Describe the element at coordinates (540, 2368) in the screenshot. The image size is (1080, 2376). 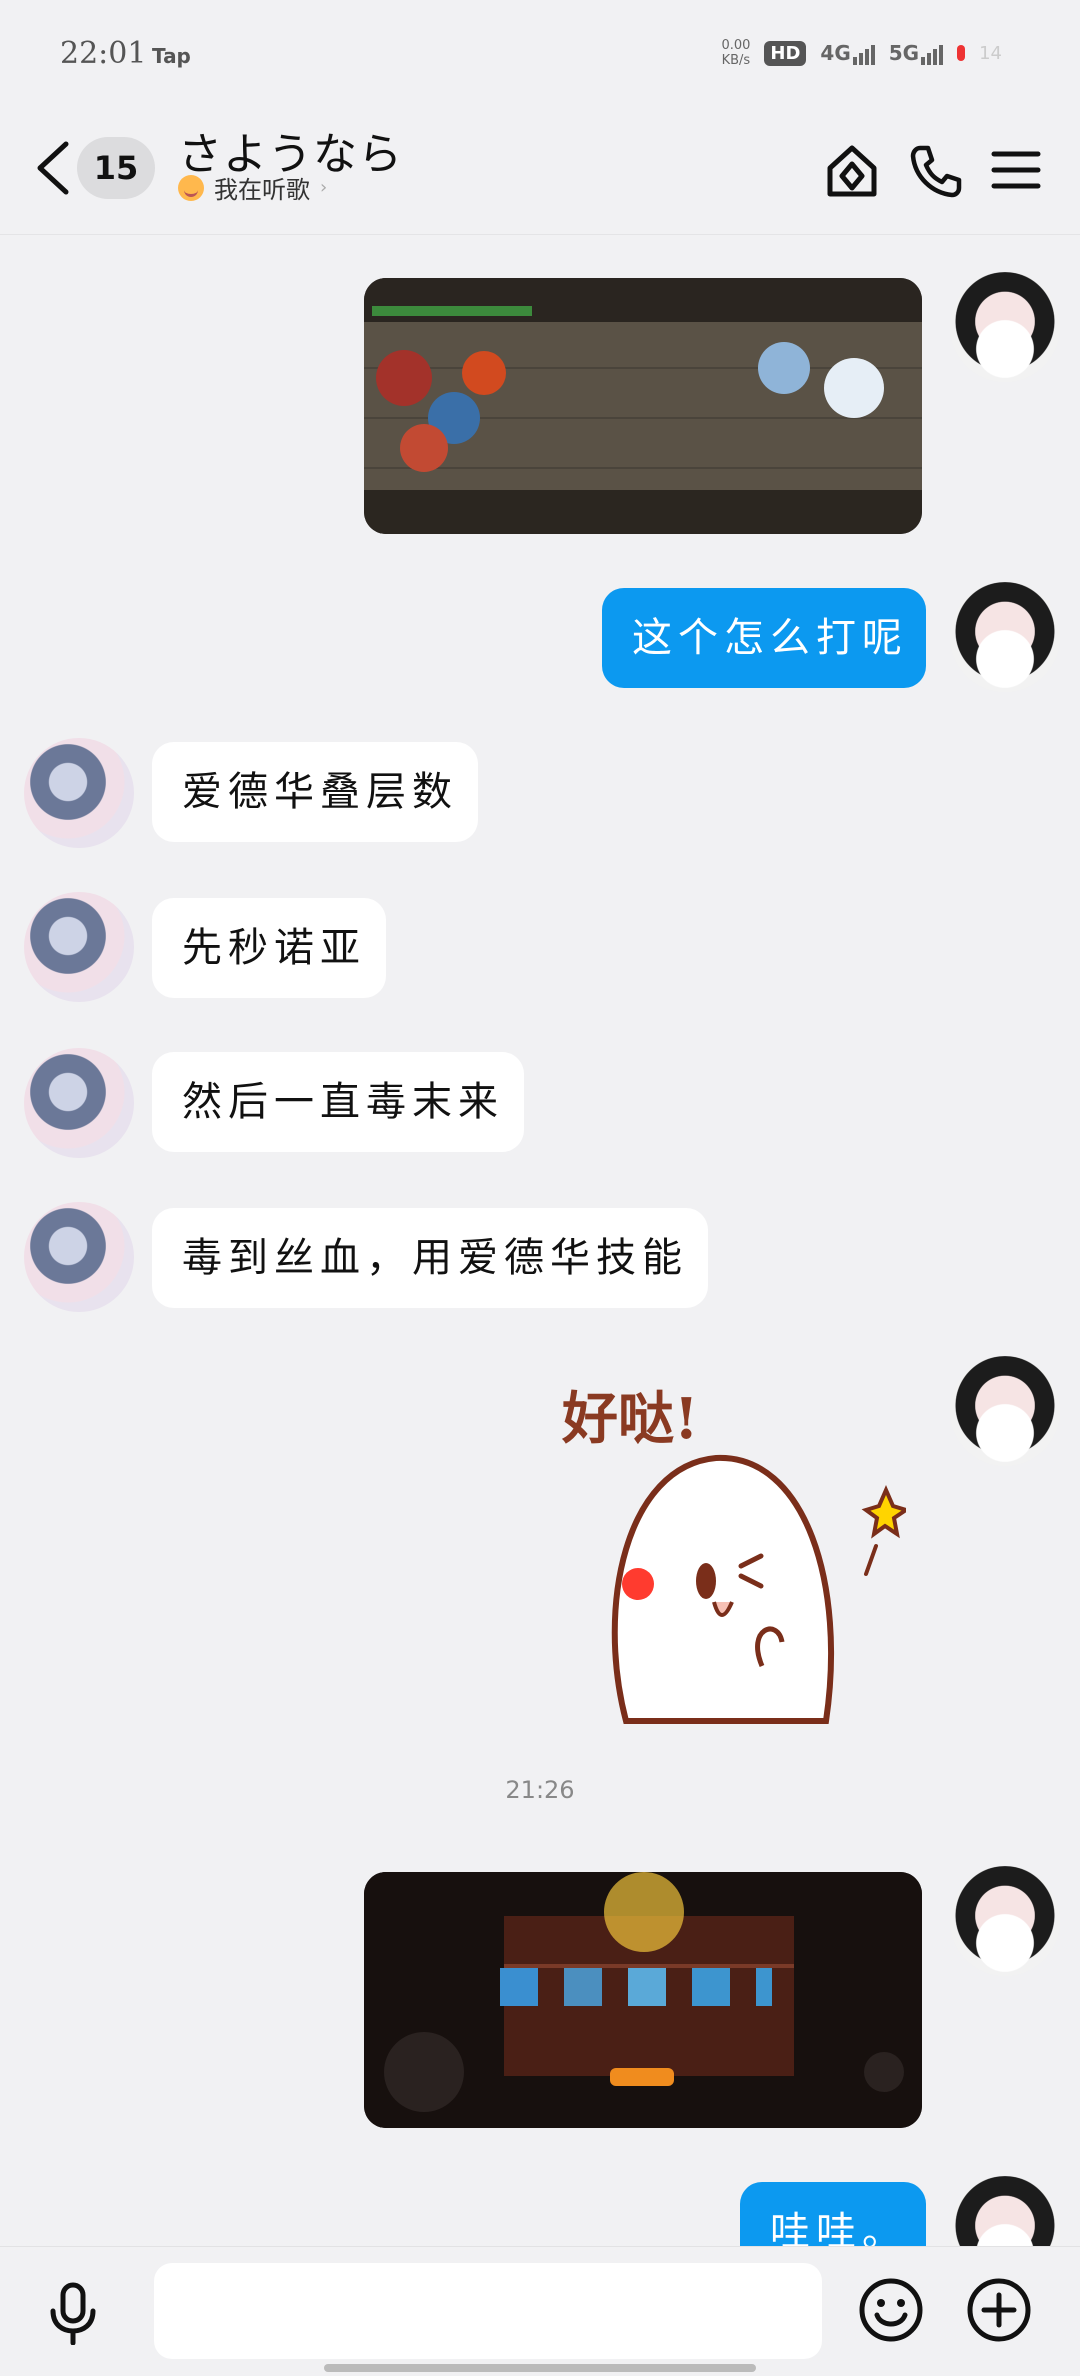
I see `gesture-handle` at that location.